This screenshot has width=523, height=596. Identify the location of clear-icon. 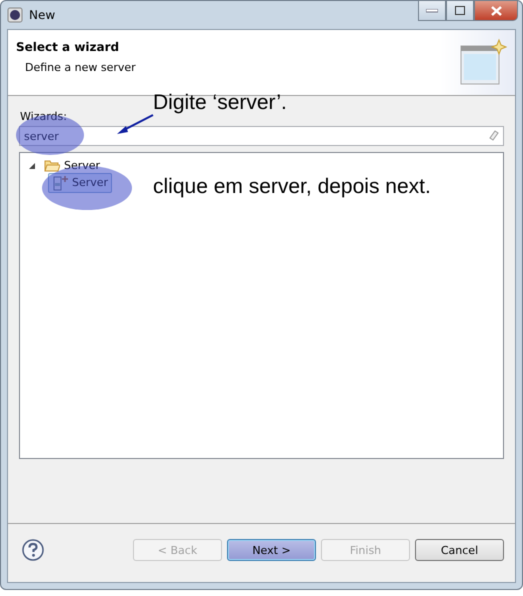
(494, 135).